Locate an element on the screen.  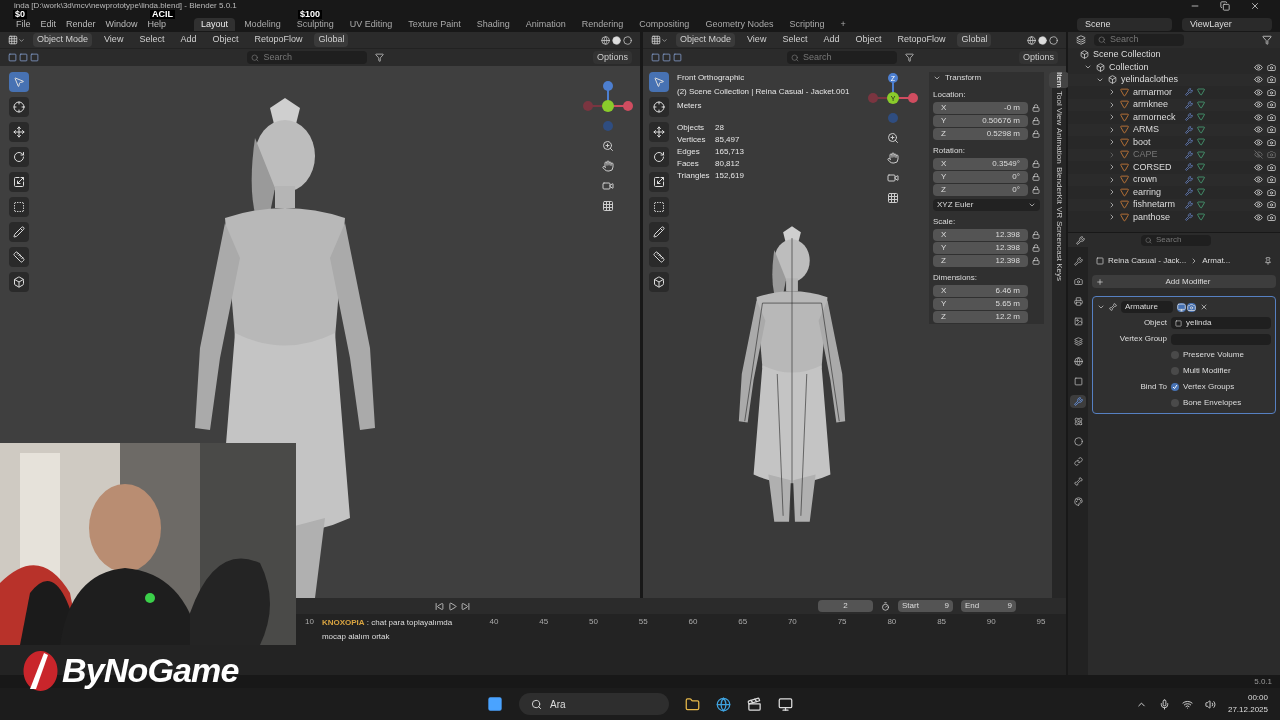
timer-icon is located at coordinates (885, 606).